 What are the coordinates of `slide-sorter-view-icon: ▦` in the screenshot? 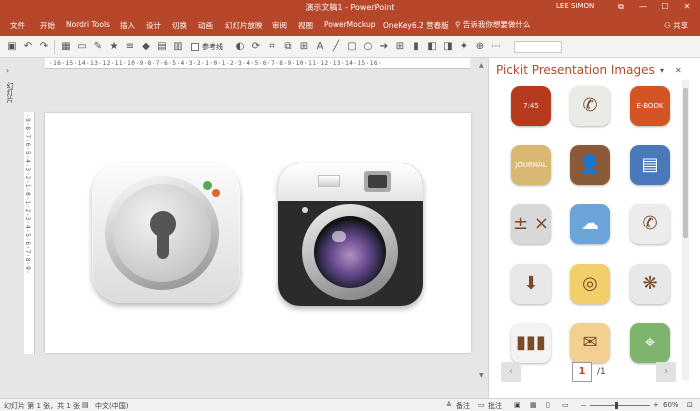 It's located at (533, 405).